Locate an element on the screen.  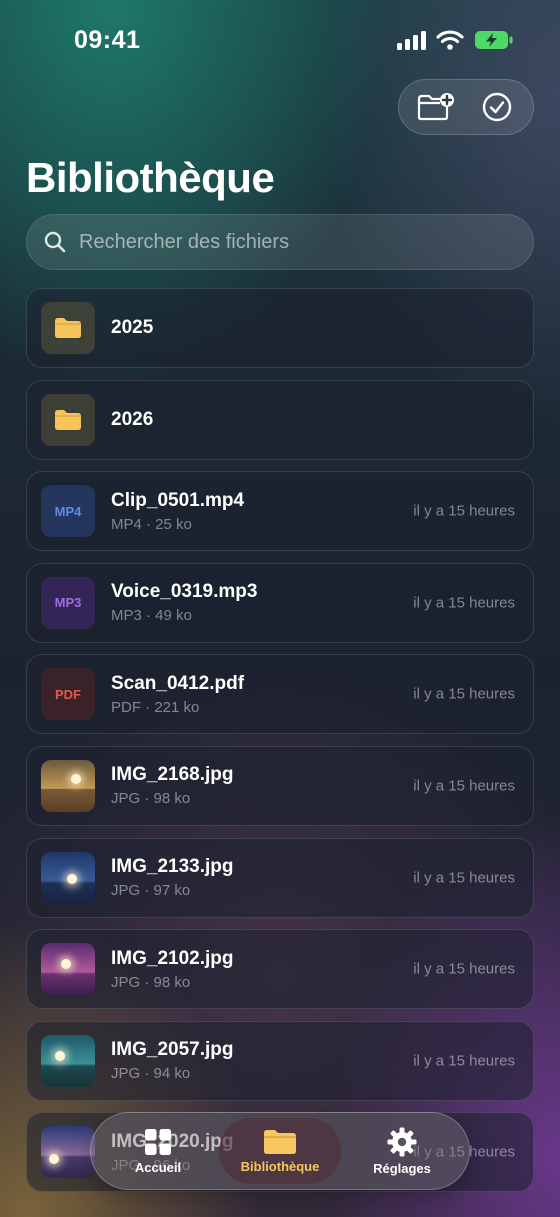
tab-home: Accueil is located at coordinates (158, 1151).